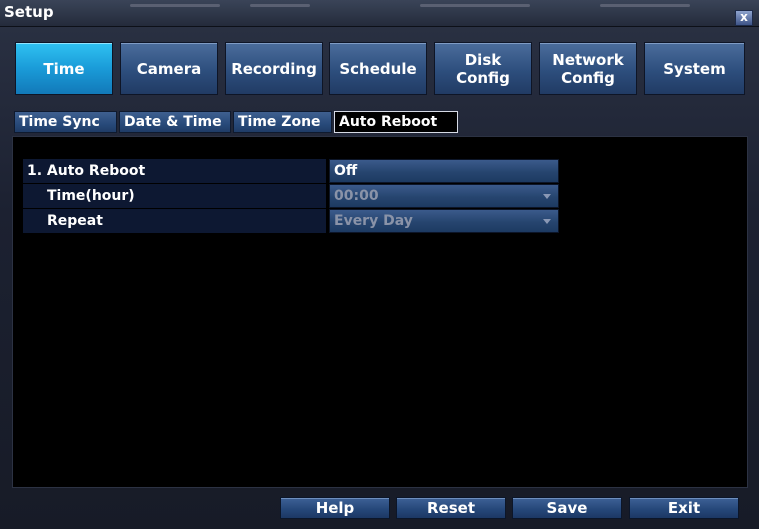  Describe the element at coordinates (174, 196) in the screenshot. I see `setting-label: Time(hour)` at that location.